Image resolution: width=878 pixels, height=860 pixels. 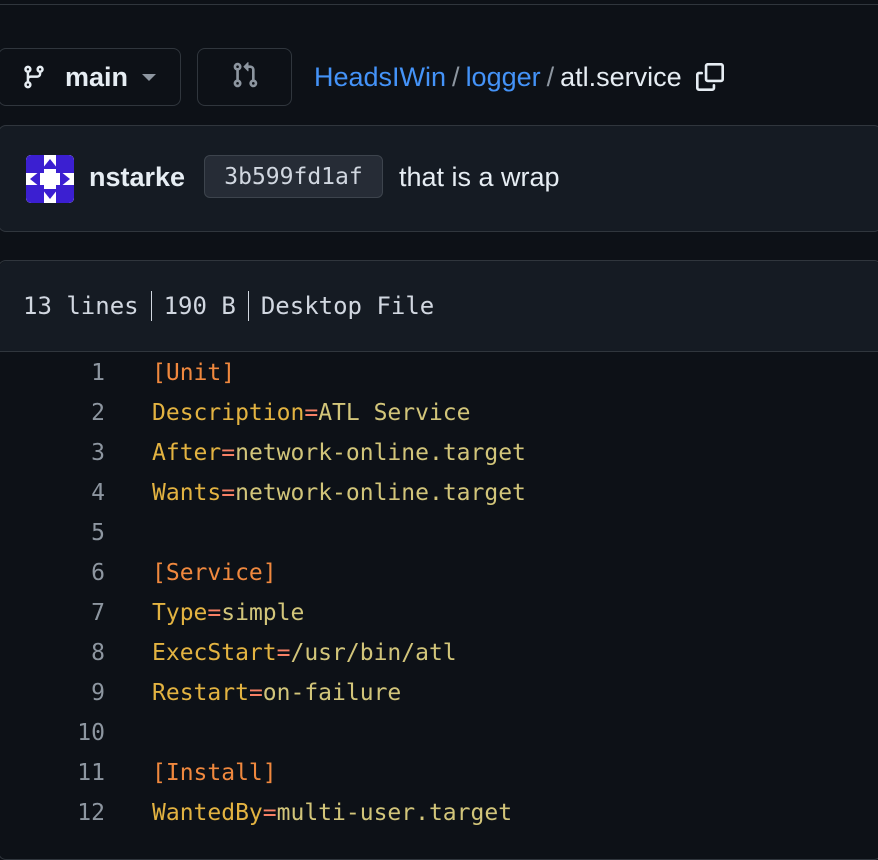 I want to click on line-content: After=network-online.target, so click(x=339, y=453).